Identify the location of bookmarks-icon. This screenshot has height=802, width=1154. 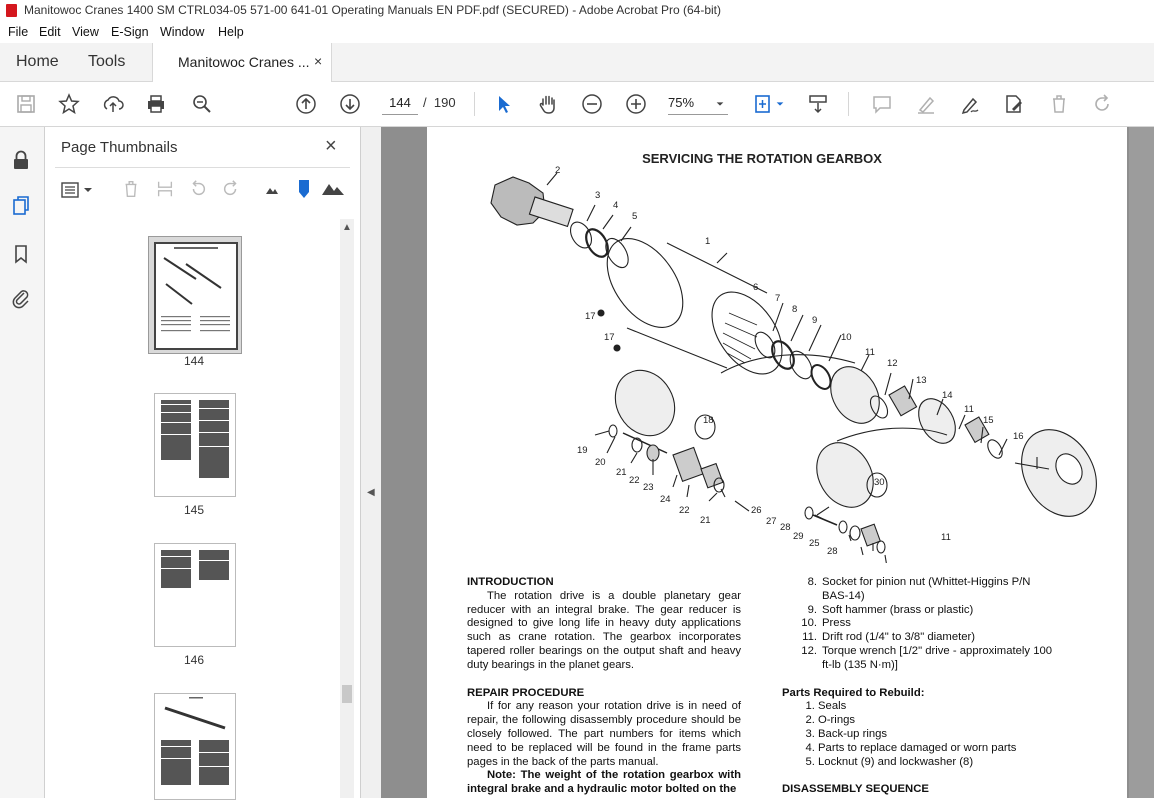
(21, 255).